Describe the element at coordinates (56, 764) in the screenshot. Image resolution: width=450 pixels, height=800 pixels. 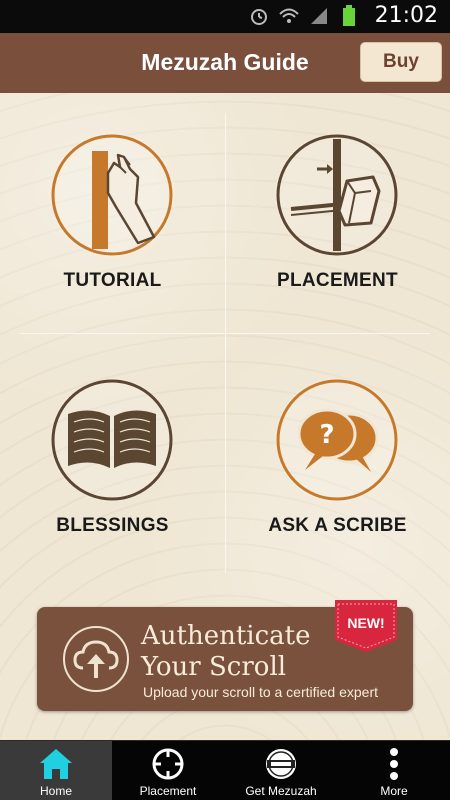
I see `home-icon` at that location.